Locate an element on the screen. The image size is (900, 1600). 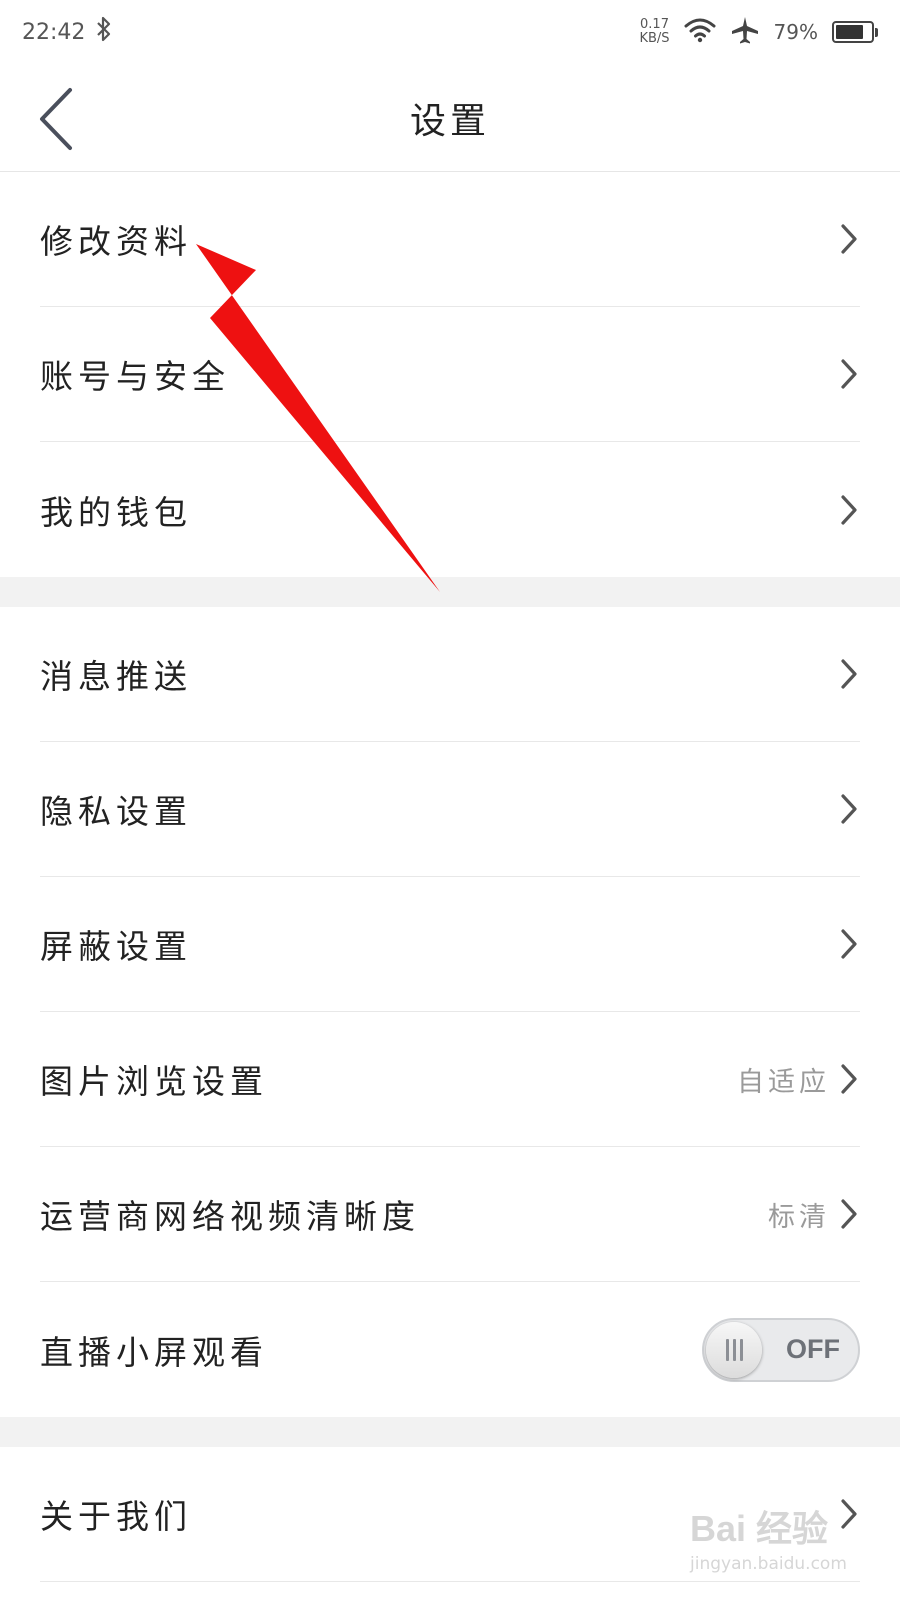
battery-icon is located at coordinates (855, 32).